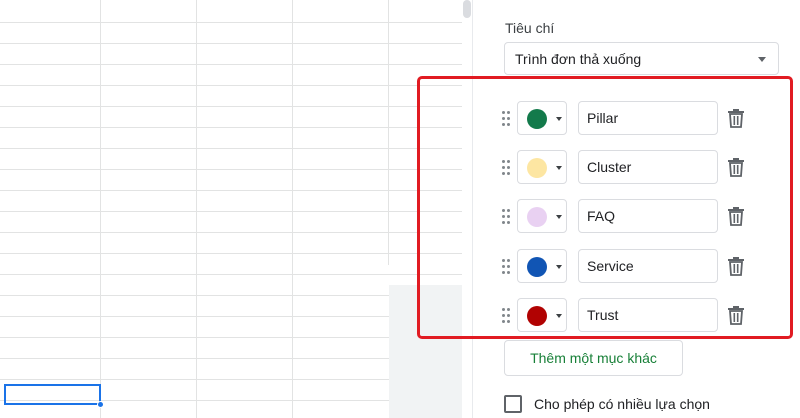 The height and width of the screenshot is (418, 800). What do you see at coordinates (513, 404) in the screenshot?
I see `allow-multiple-checkbox` at bounding box center [513, 404].